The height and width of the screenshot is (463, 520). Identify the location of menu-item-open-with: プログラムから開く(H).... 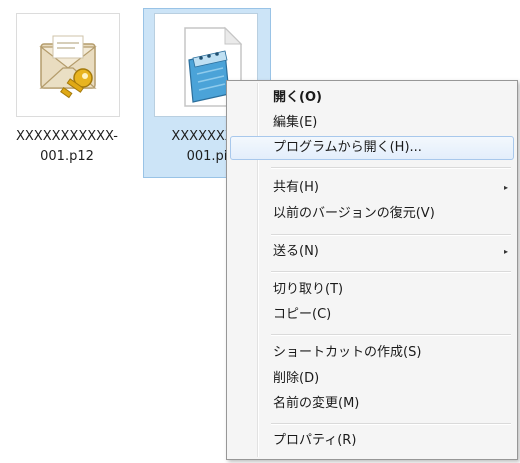
(372, 148).